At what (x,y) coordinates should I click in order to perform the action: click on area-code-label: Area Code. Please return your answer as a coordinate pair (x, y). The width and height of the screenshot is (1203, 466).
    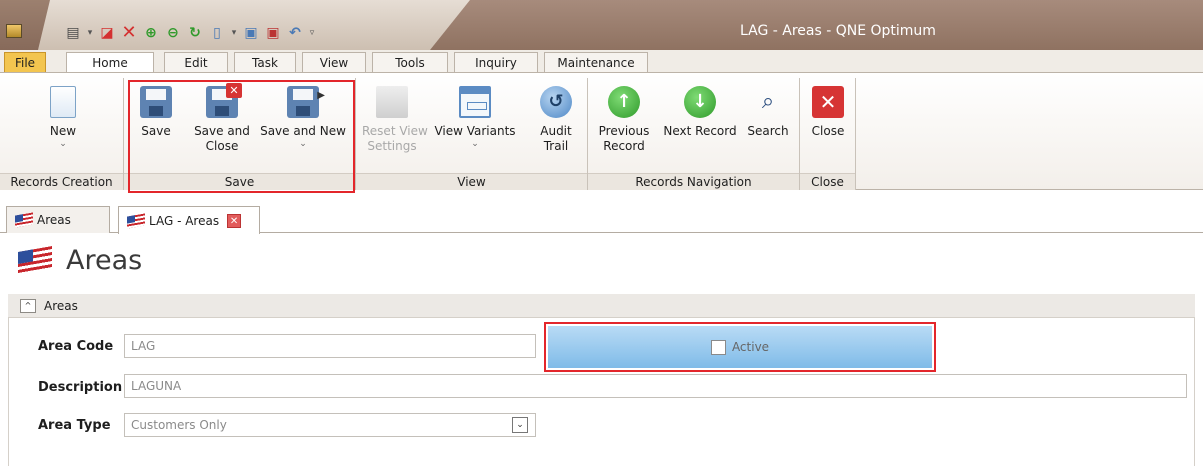
    Looking at the image, I should click on (76, 346).